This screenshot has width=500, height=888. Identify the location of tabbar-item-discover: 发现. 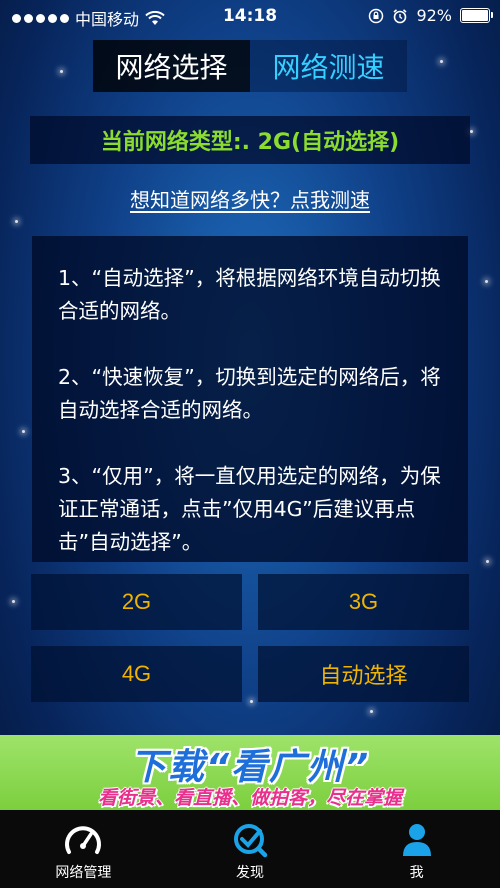
(250, 849).